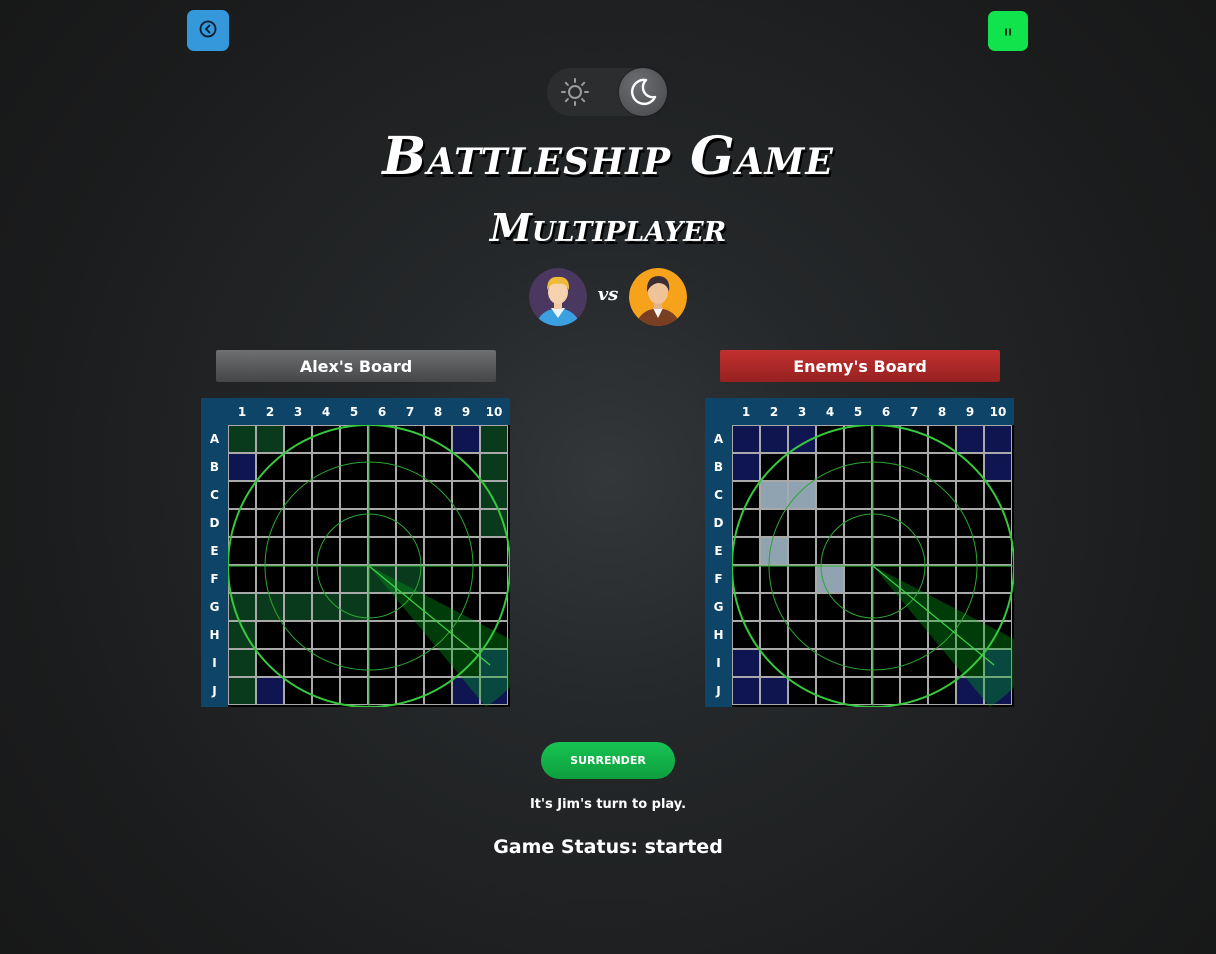 This screenshot has height=954, width=1216. I want to click on board-cell-G8, so click(942, 607).